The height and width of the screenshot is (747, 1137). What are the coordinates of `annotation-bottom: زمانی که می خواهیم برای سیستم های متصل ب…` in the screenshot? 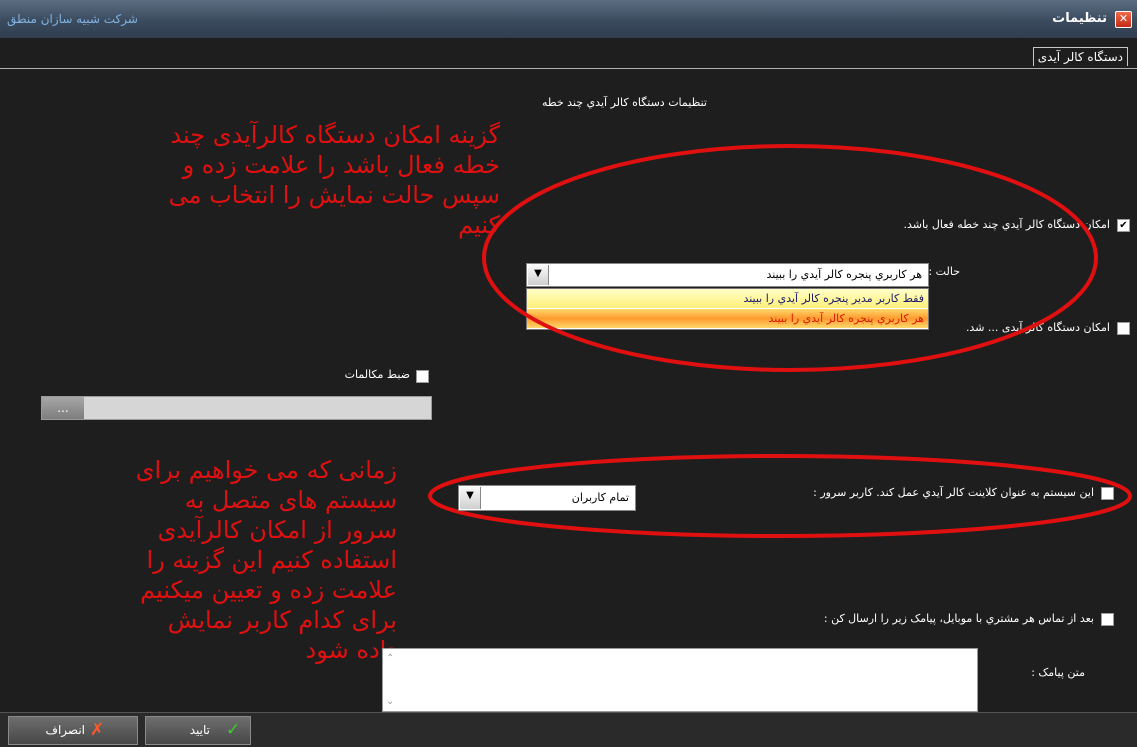 It's located at (266, 560).